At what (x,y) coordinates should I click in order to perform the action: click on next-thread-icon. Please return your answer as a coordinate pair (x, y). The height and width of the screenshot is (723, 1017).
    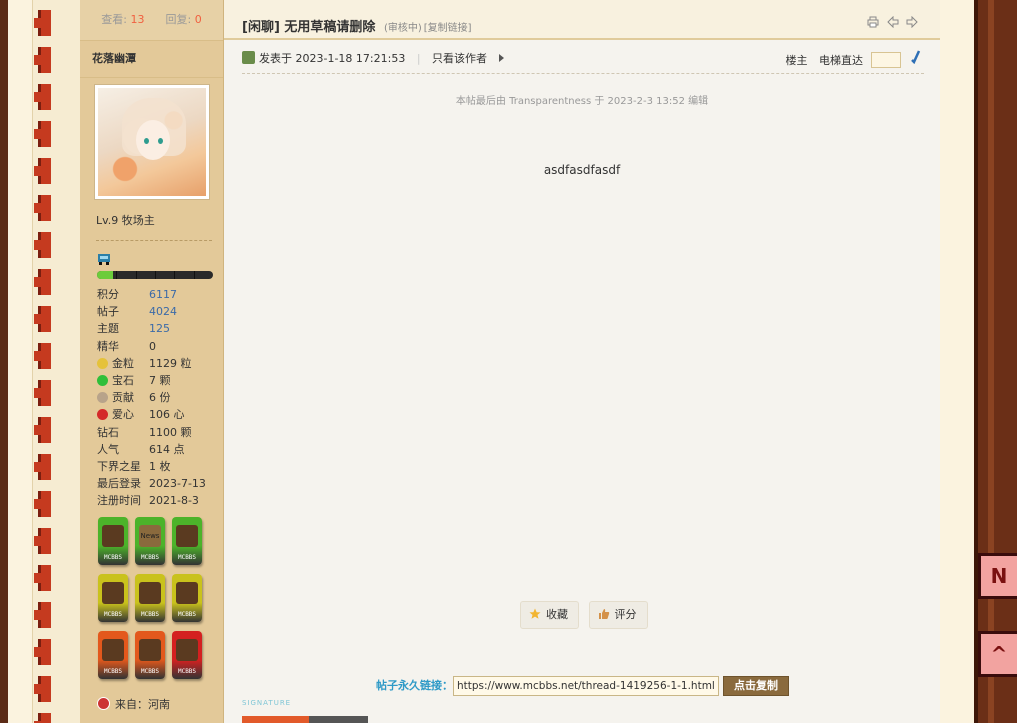
    Looking at the image, I should click on (912, 22).